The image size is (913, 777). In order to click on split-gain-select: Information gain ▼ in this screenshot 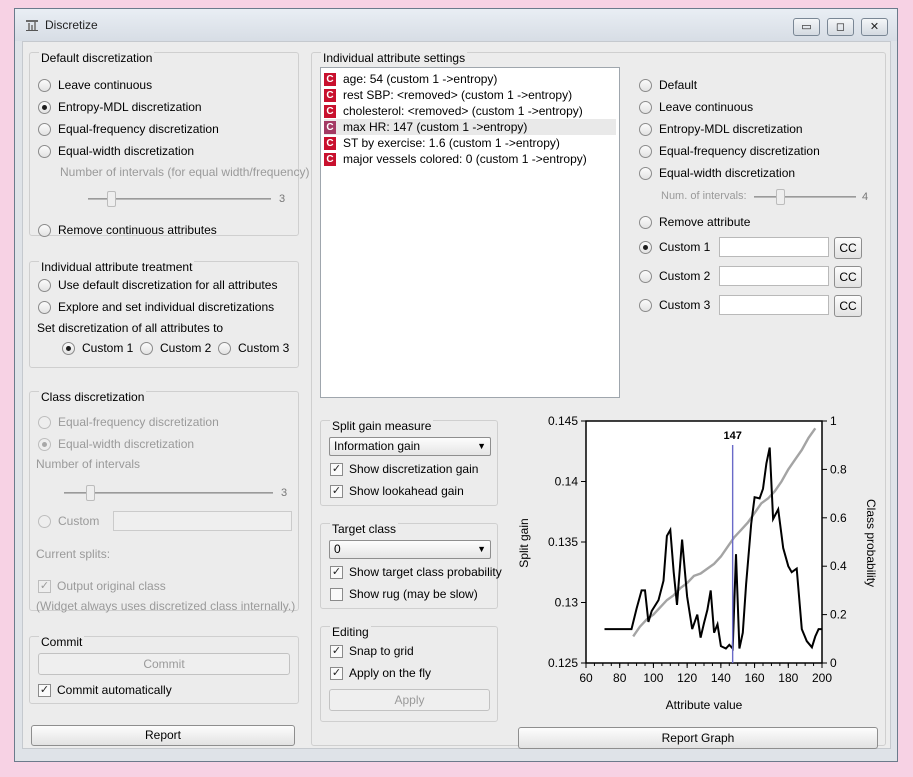, I will do `click(410, 446)`.